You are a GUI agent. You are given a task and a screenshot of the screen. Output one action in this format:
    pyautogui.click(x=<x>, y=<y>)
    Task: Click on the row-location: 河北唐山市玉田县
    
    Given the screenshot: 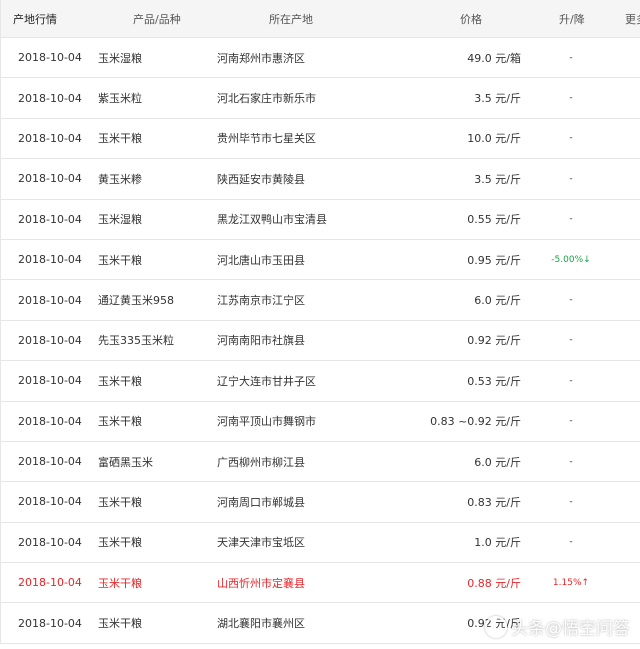 What is the action you would take?
    pyautogui.click(x=261, y=260)
    